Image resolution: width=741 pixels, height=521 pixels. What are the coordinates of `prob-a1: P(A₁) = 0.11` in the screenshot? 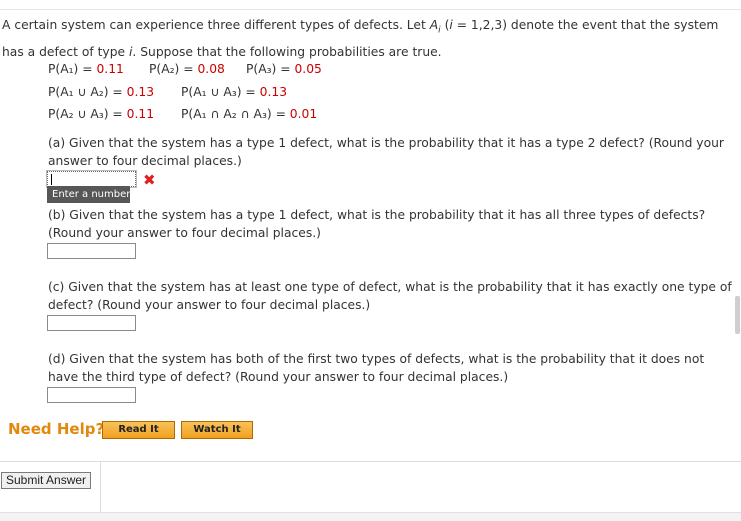 It's located at (86, 69).